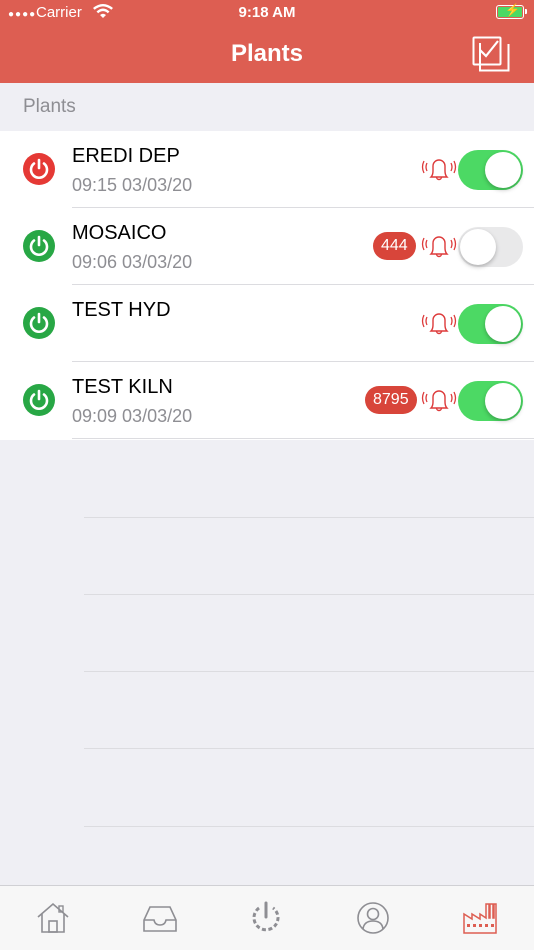 The image size is (534, 950). I want to click on power-loading-icon, so click(266, 916).